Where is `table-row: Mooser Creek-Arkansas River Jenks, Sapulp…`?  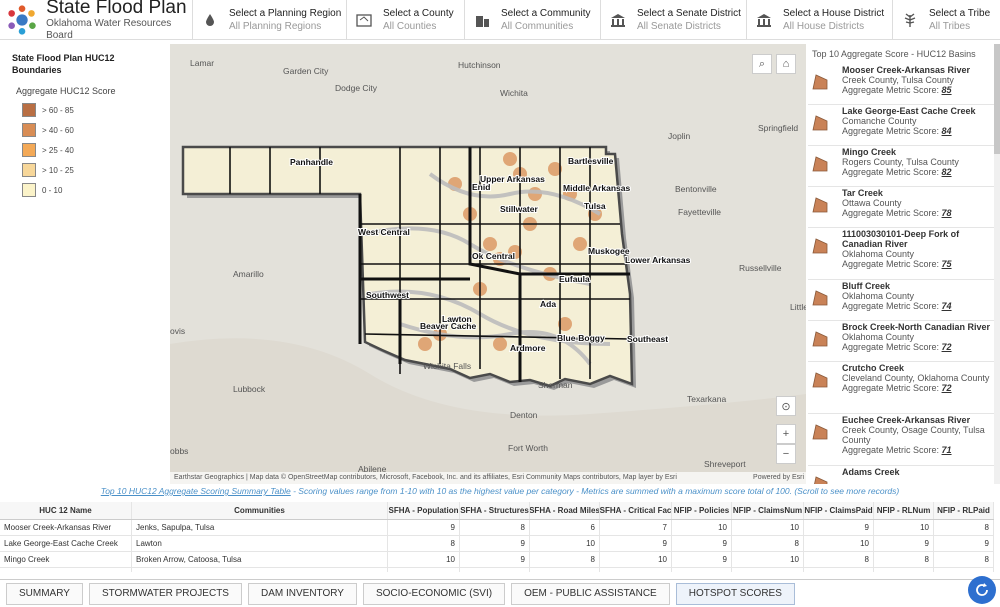
table-row: Mooser Creek-Arkansas River Jenks, Sapulp… is located at coordinates (497, 528).